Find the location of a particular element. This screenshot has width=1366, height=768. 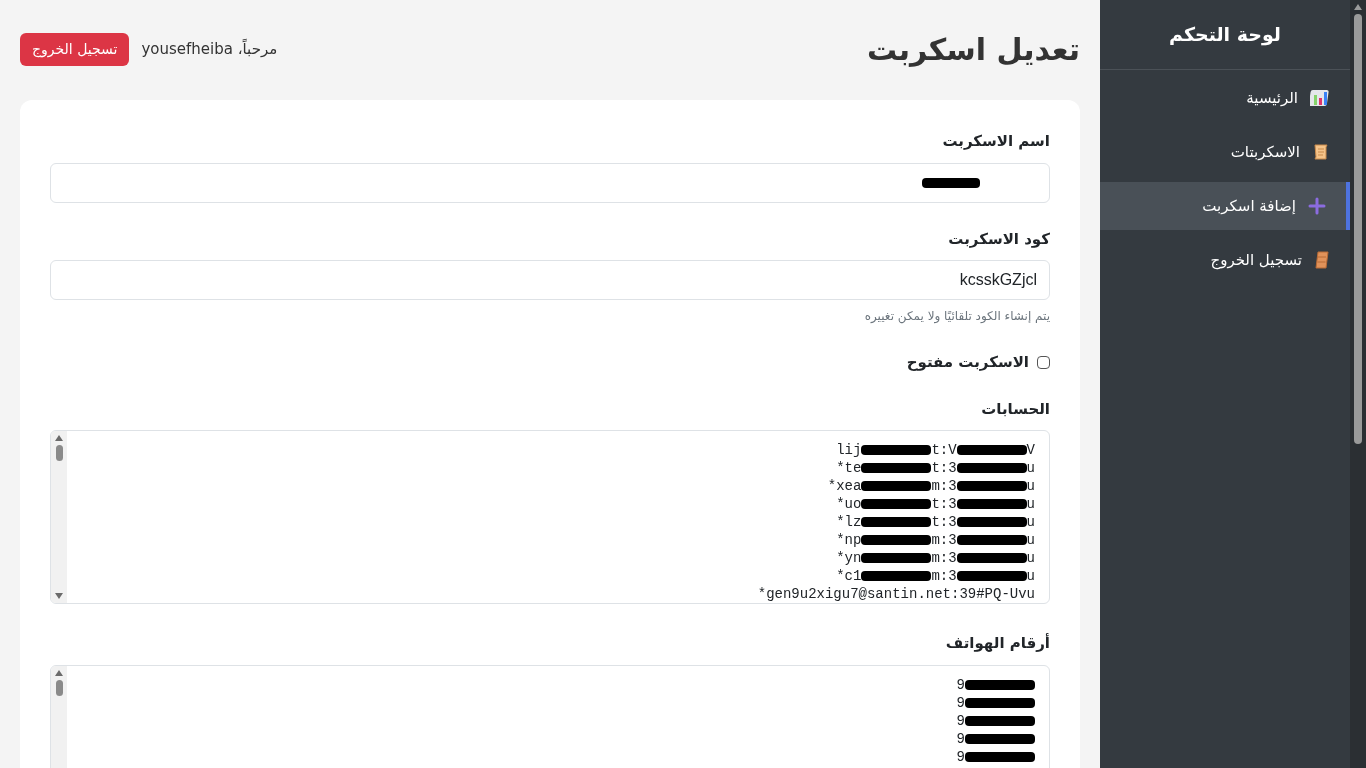

text-fragment: *yn is located at coordinates (849, 558).